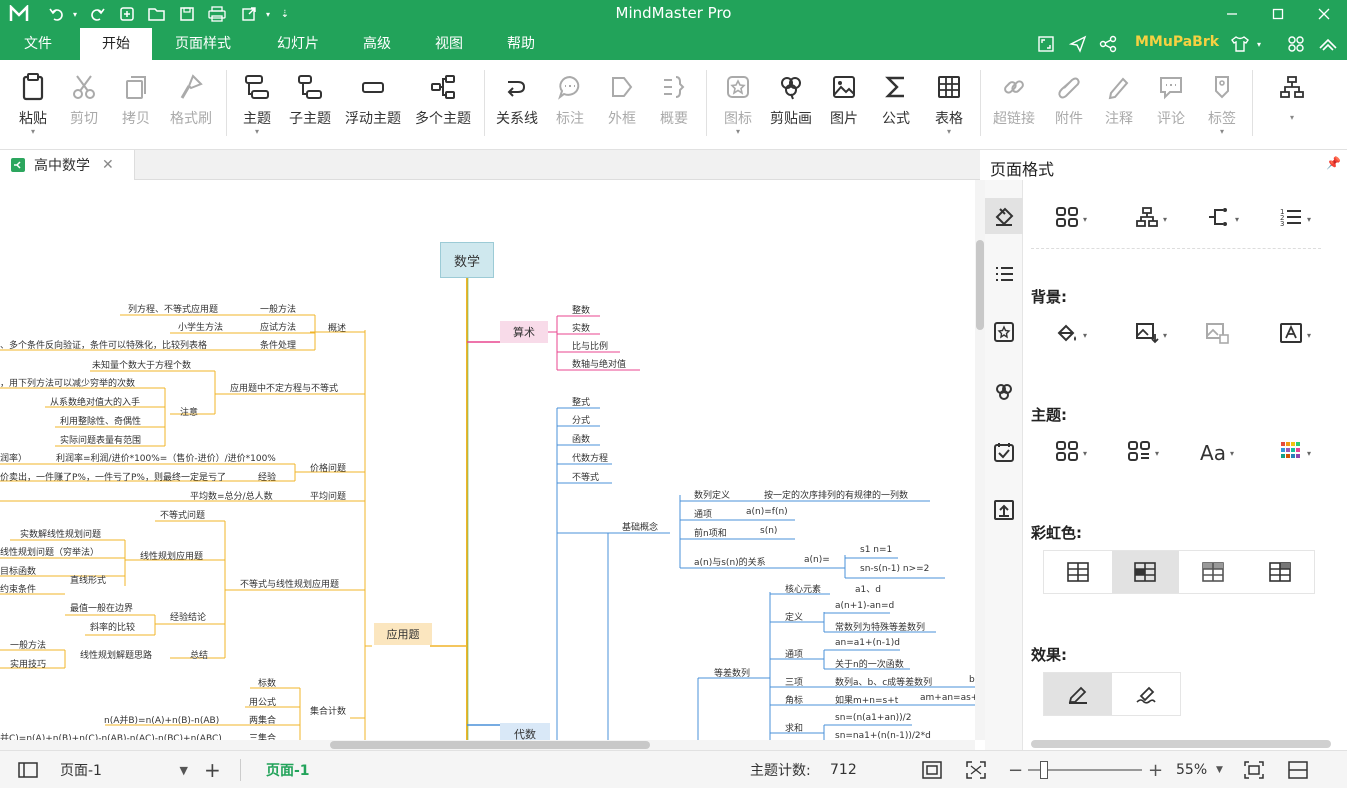  Describe the element at coordinates (1071, 219) in the screenshot. I see `structure-dropdown: ▾` at that location.